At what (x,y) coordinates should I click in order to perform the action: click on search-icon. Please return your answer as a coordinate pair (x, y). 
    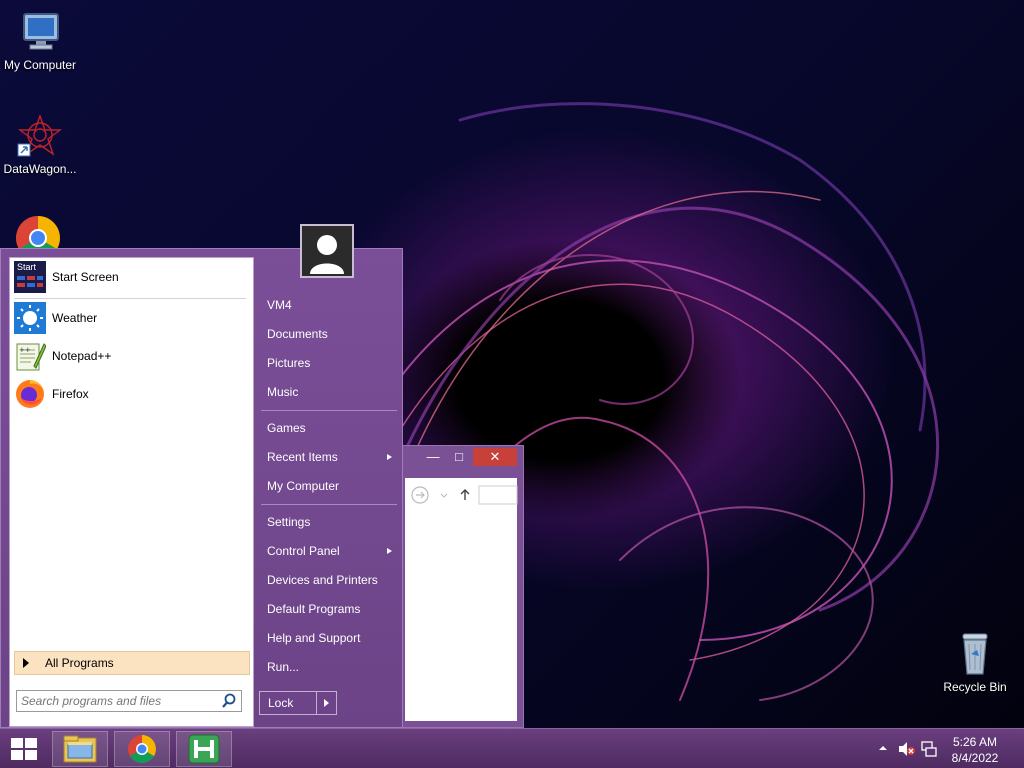
    Looking at the image, I should click on (229, 701).